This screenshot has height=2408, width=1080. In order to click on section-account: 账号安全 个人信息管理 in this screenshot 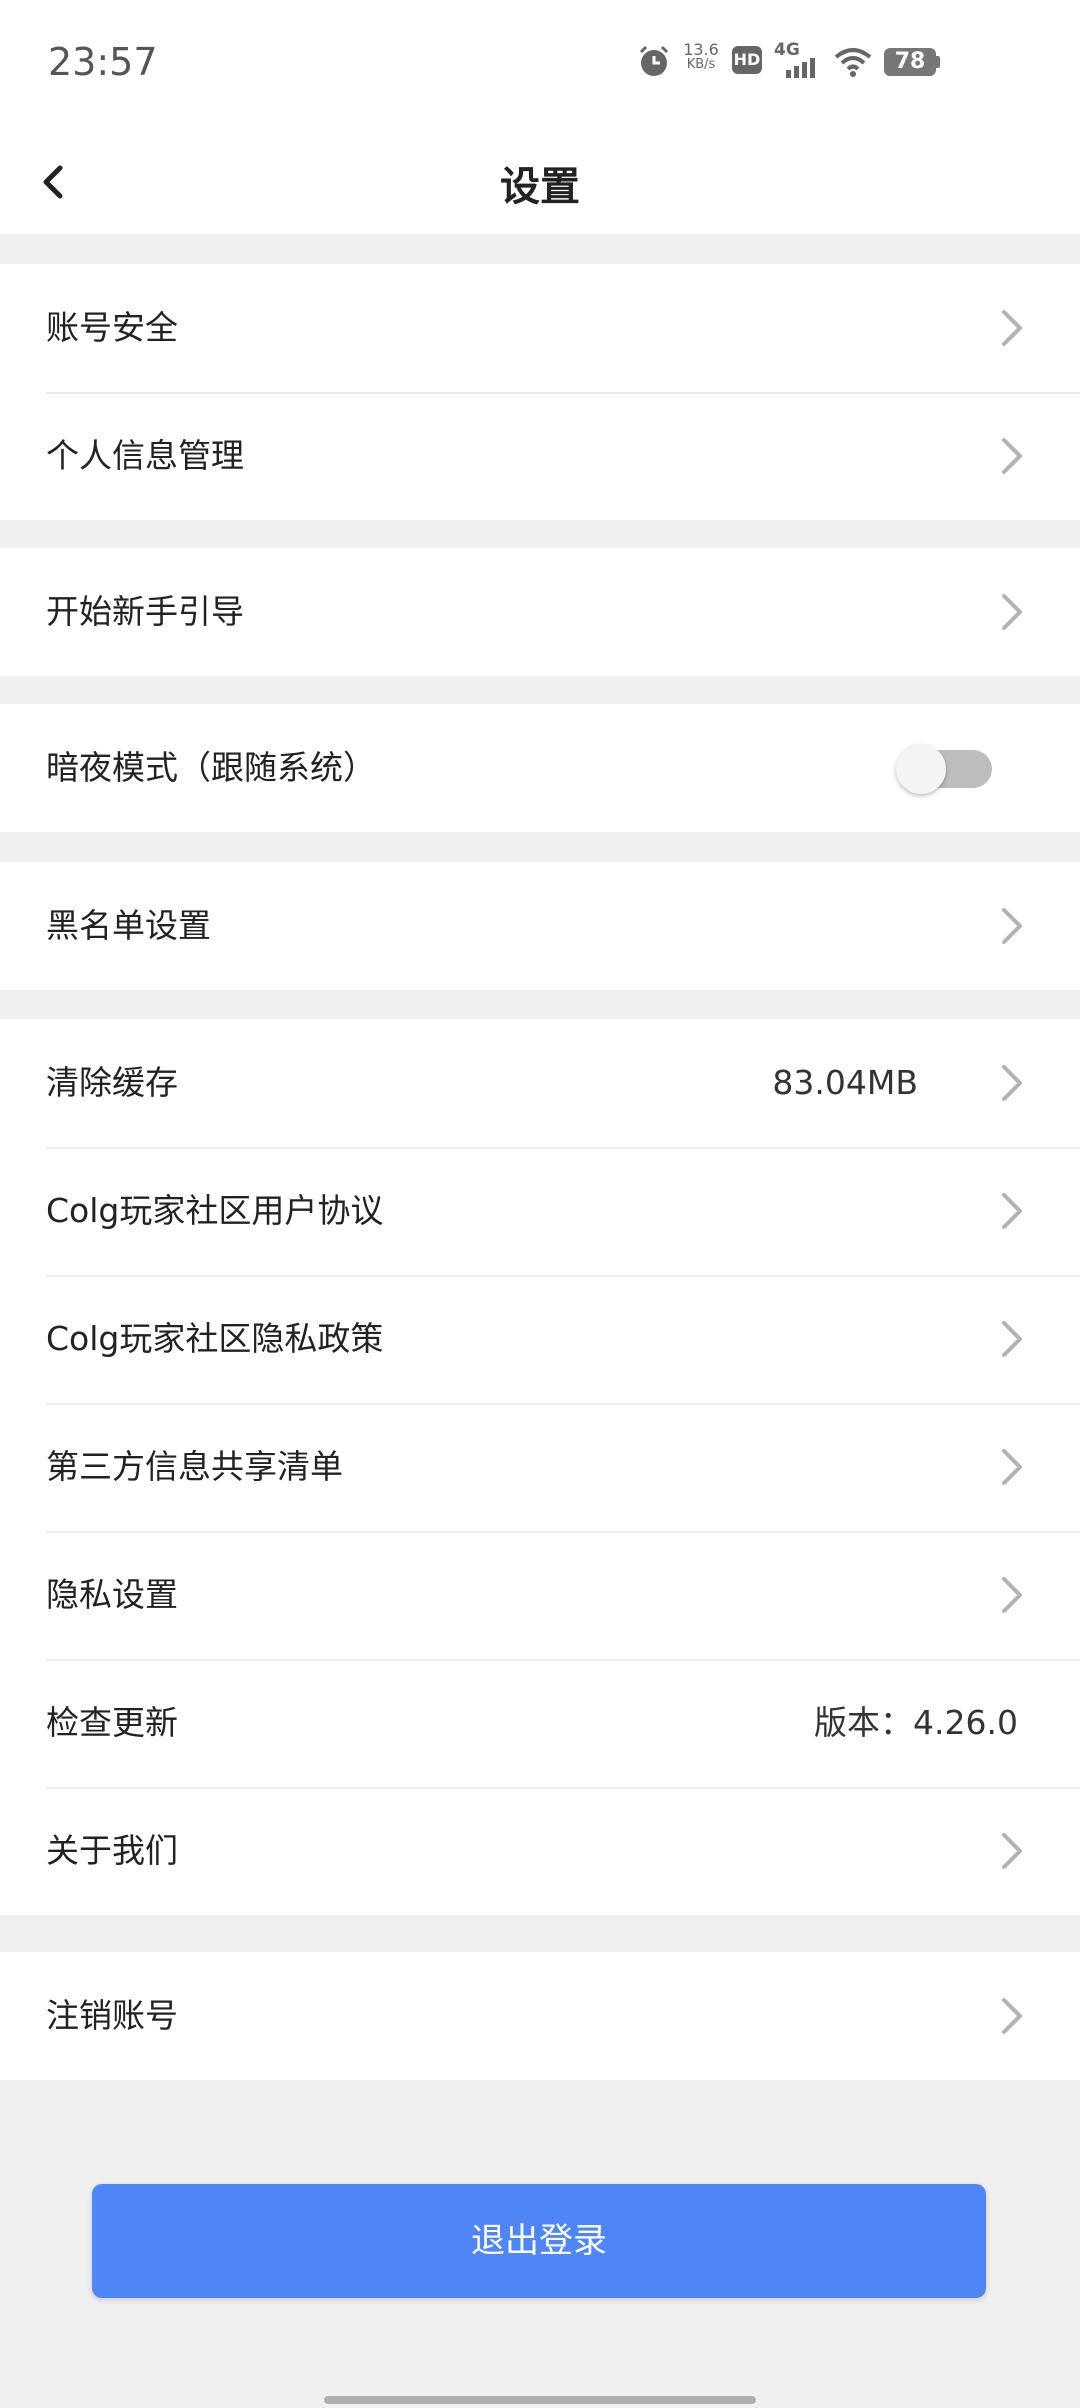, I will do `click(540, 392)`.